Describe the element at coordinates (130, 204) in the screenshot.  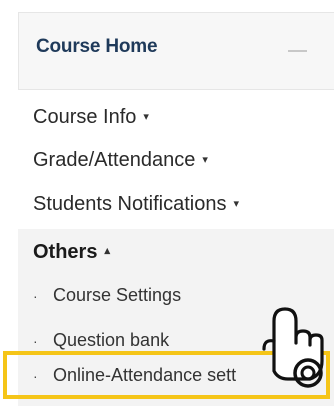
I see `menu-item-label: Students Notifications` at that location.